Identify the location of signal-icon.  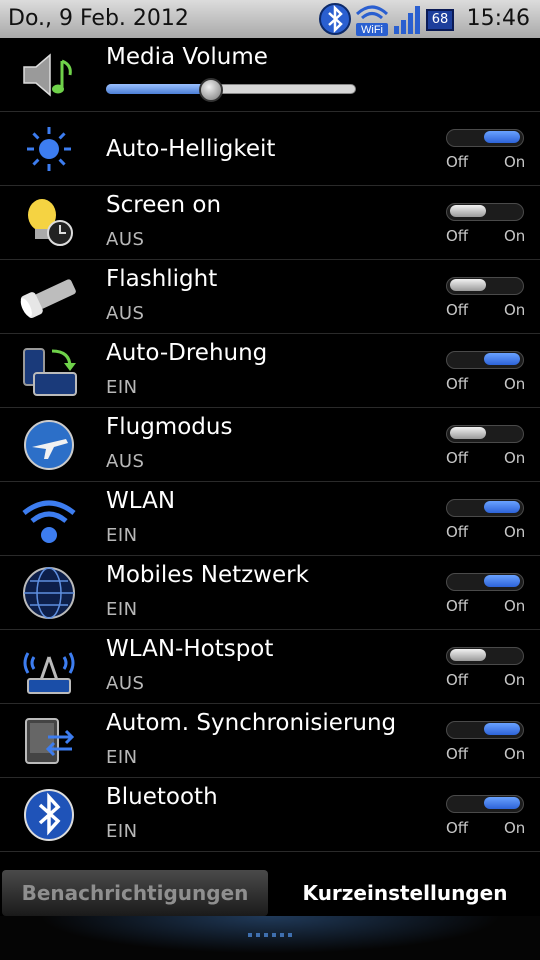
(407, 20).